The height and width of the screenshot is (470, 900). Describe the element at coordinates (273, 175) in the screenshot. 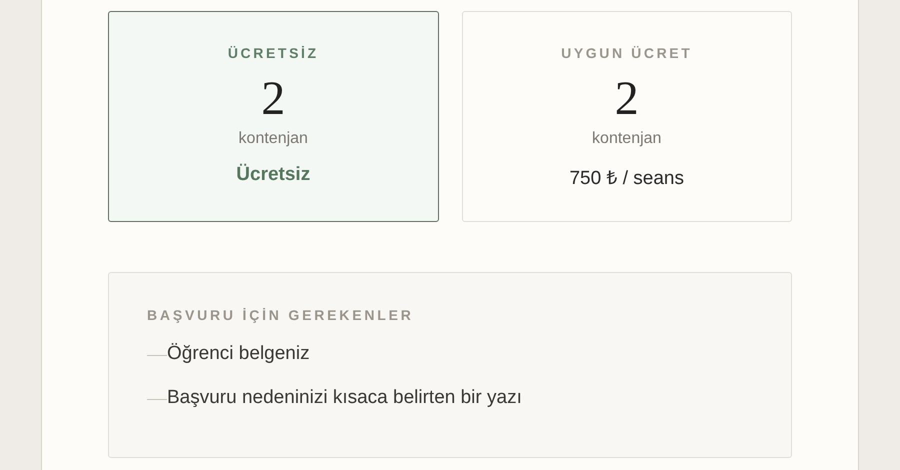

I see `price-label: Ücretsiz` at that location.